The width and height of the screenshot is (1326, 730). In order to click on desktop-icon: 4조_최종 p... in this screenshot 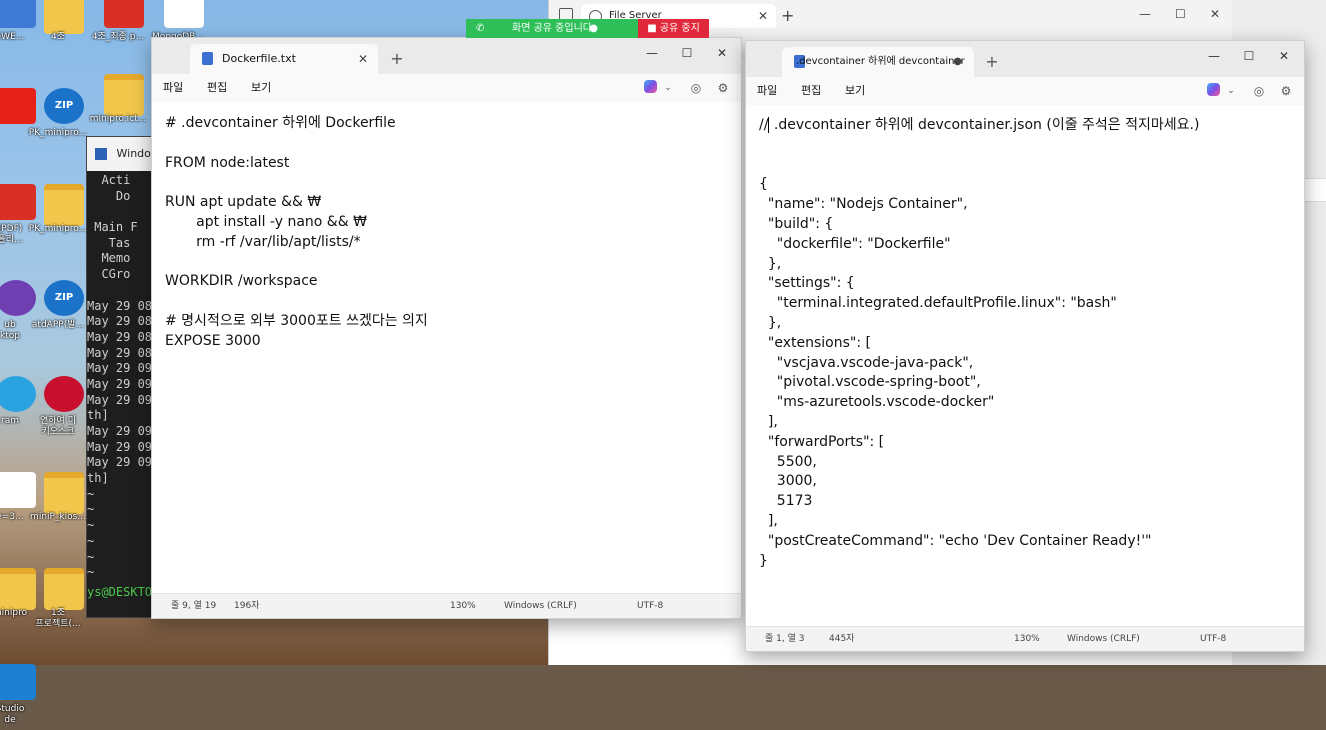, I will do `click(118, 29)`.